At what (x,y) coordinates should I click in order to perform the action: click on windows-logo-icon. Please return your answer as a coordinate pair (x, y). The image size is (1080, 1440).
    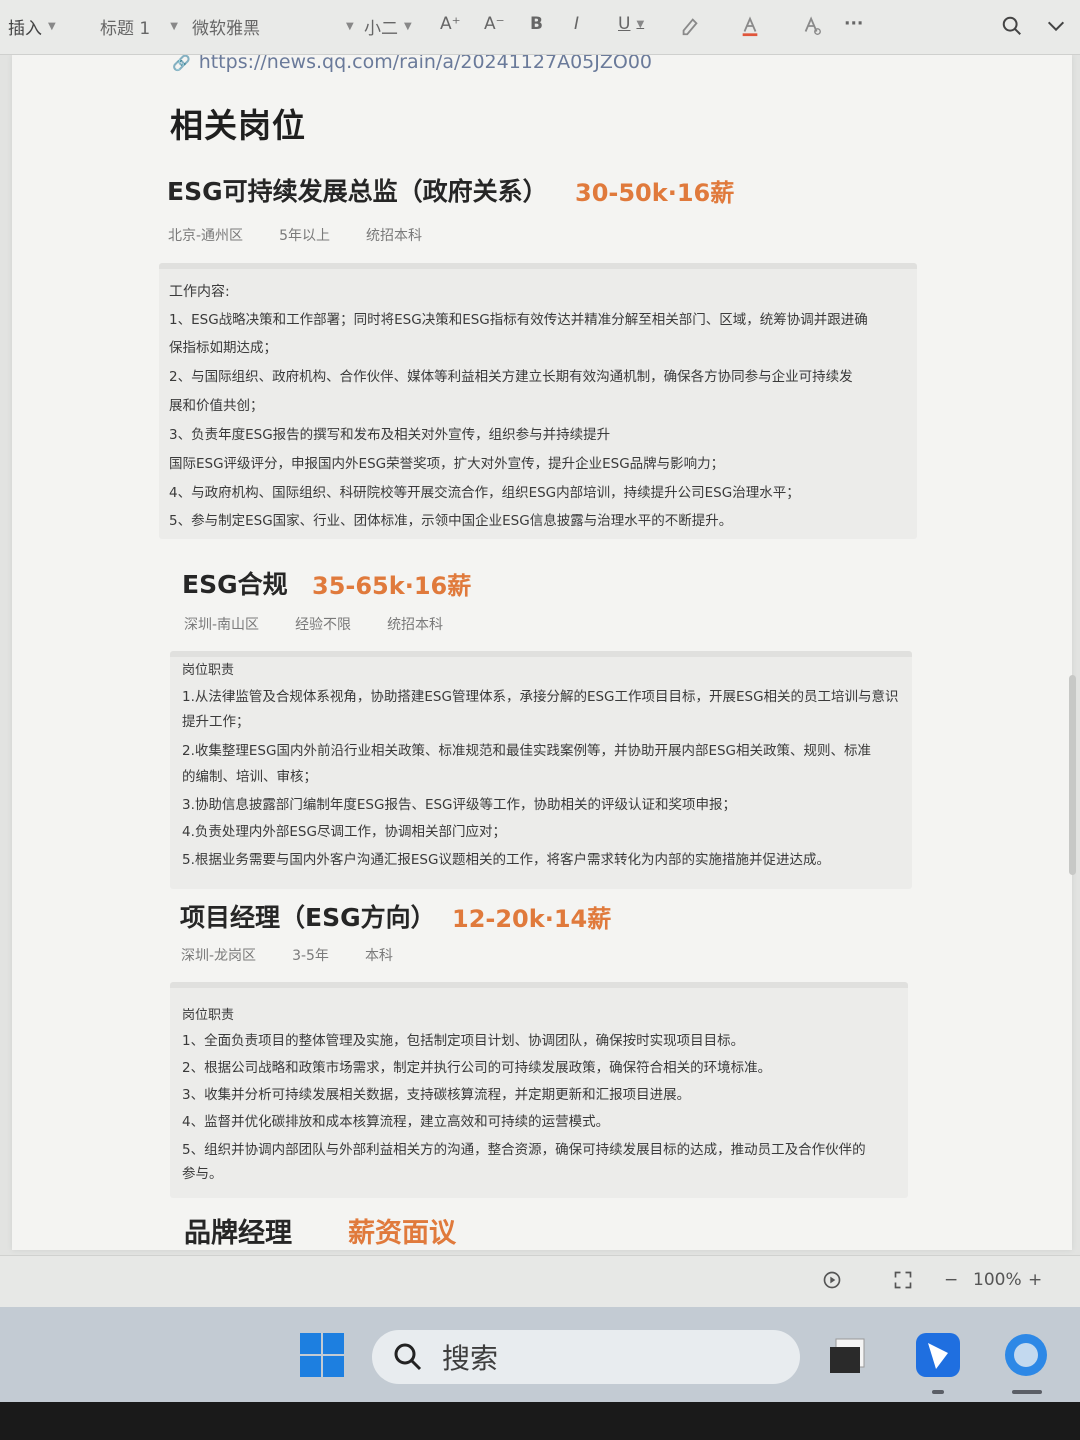
    Looking at the image, I should click on (322, 1355).